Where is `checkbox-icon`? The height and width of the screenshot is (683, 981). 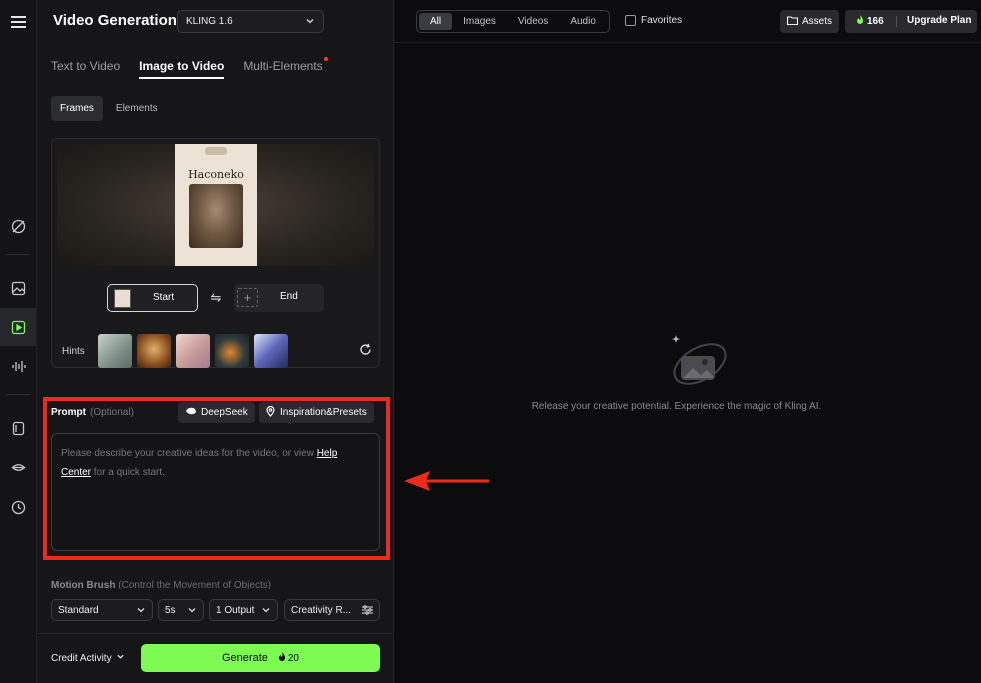 checkbox-icon is located at coordinates (630, 20).